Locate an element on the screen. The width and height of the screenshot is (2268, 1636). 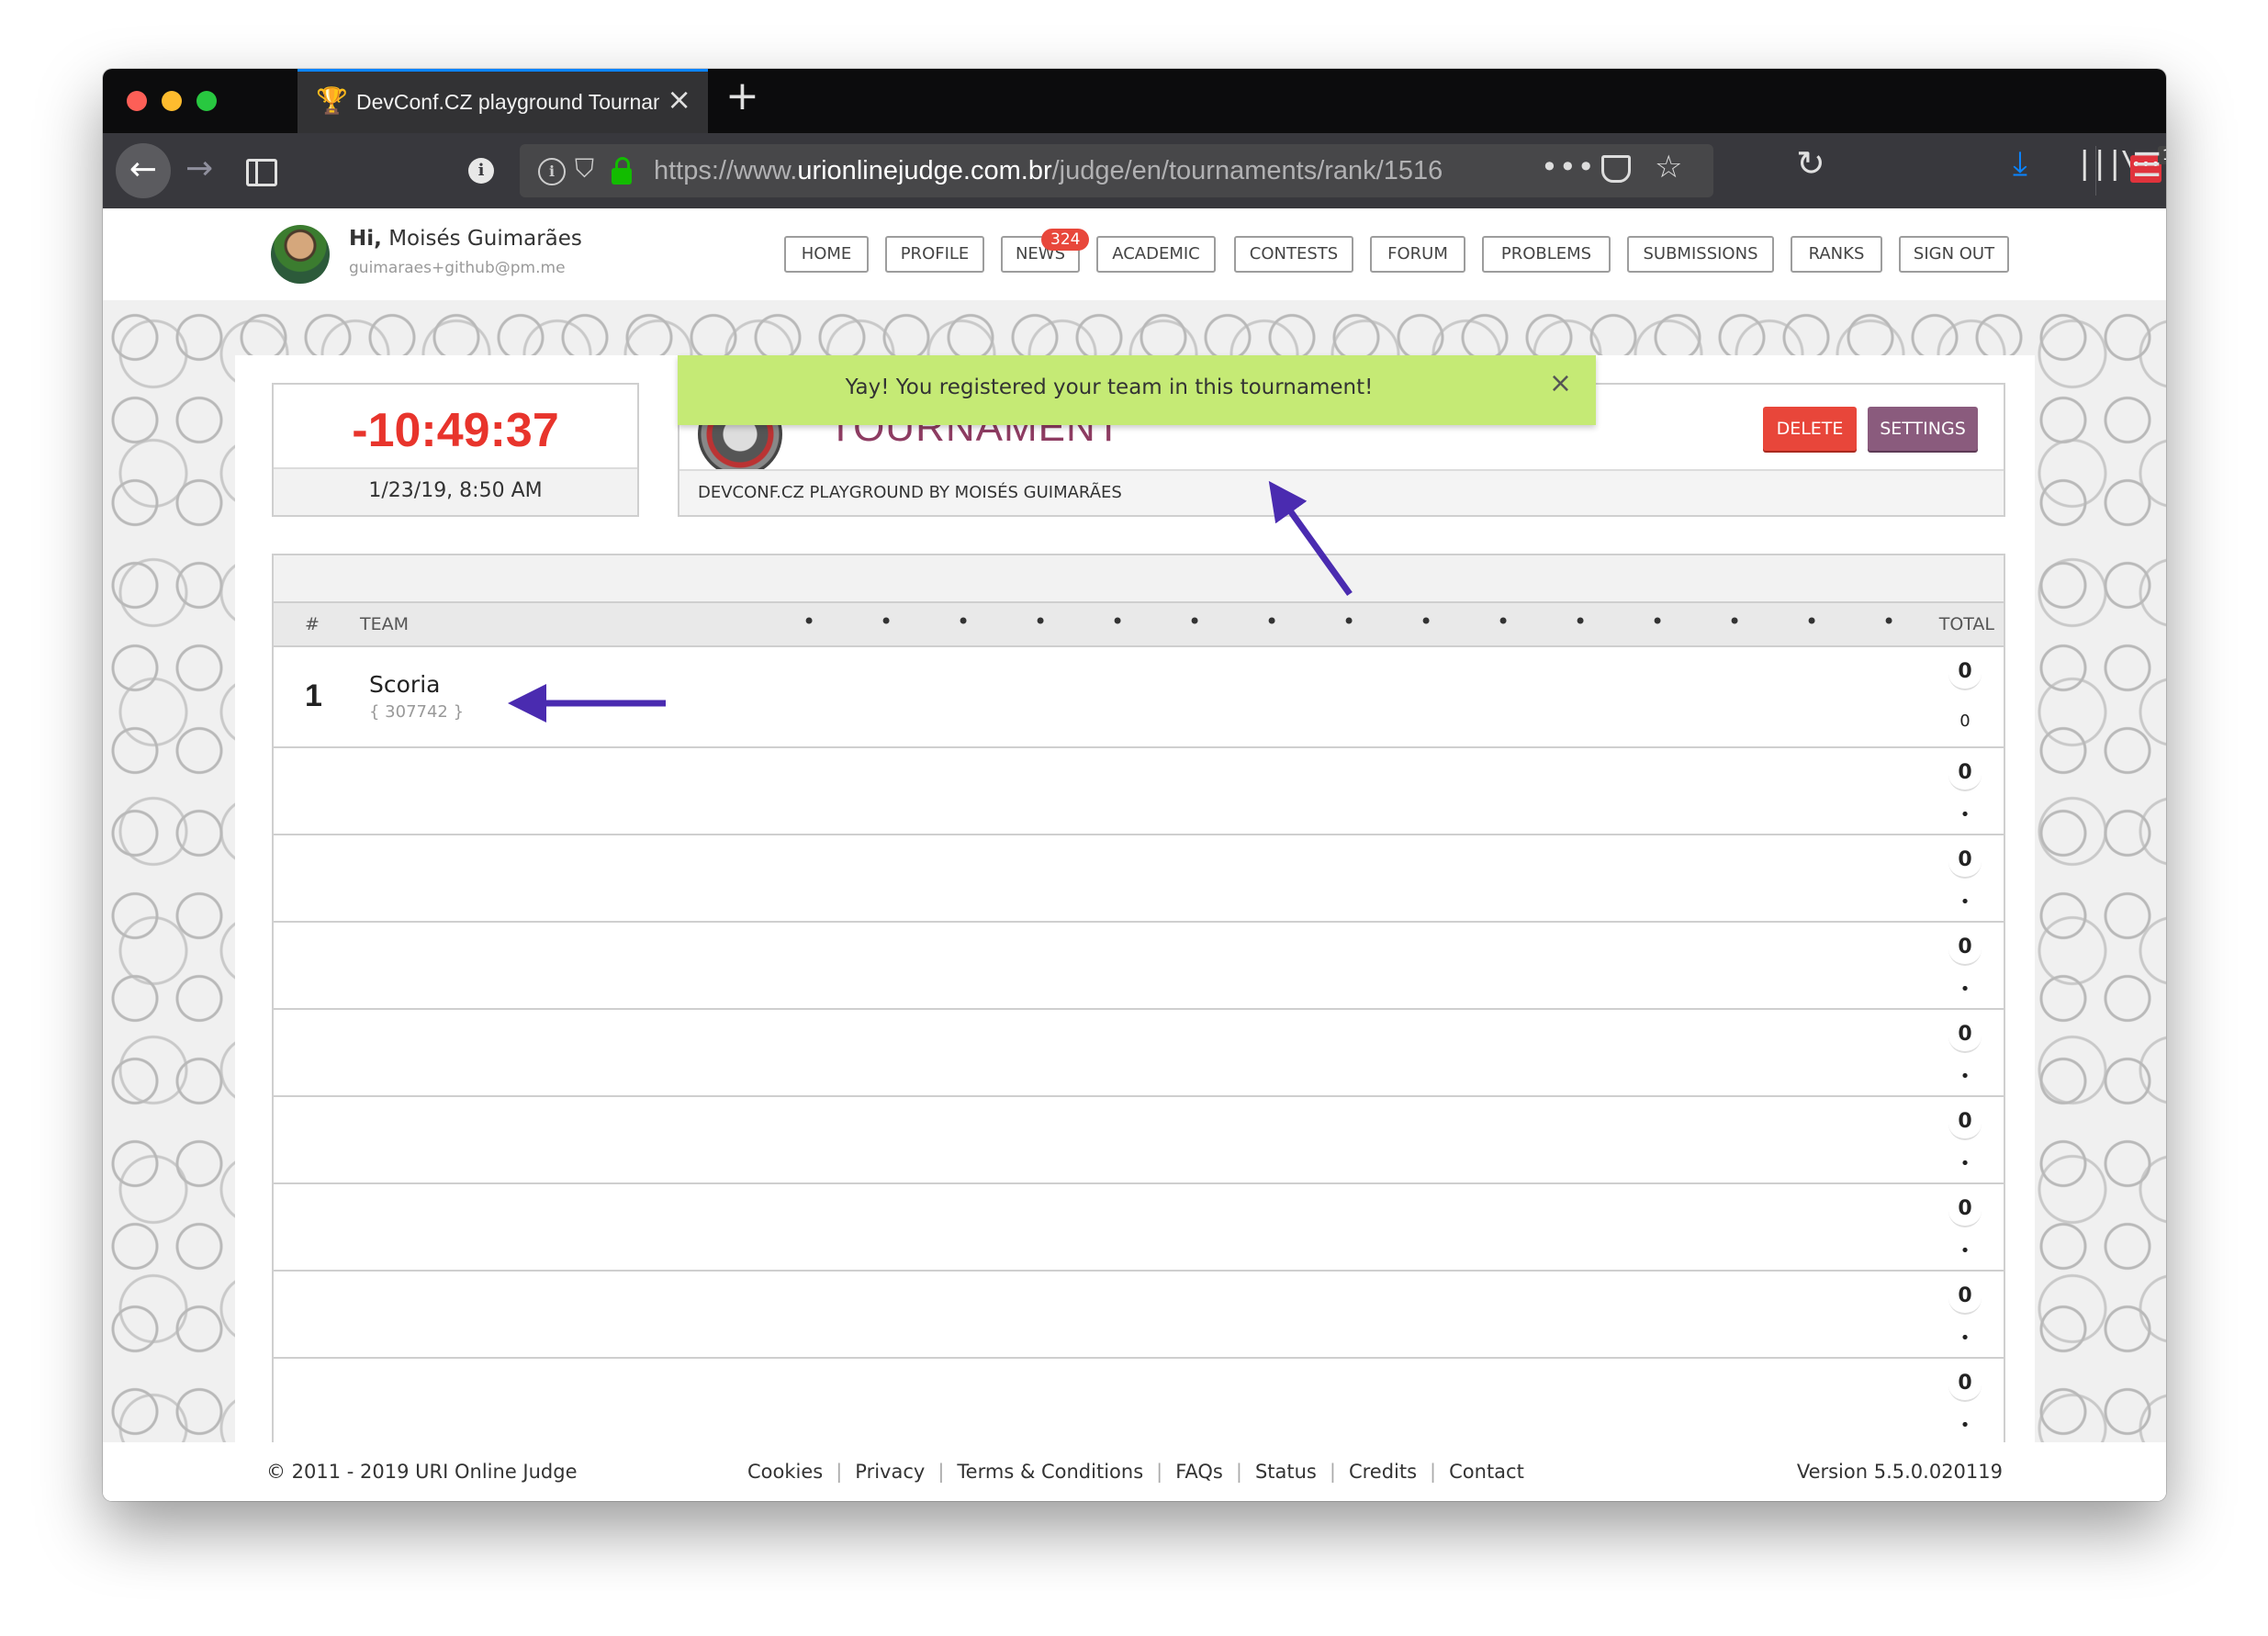
footer-link-faqs: FAQs is located at coordinates (1199, 1472).